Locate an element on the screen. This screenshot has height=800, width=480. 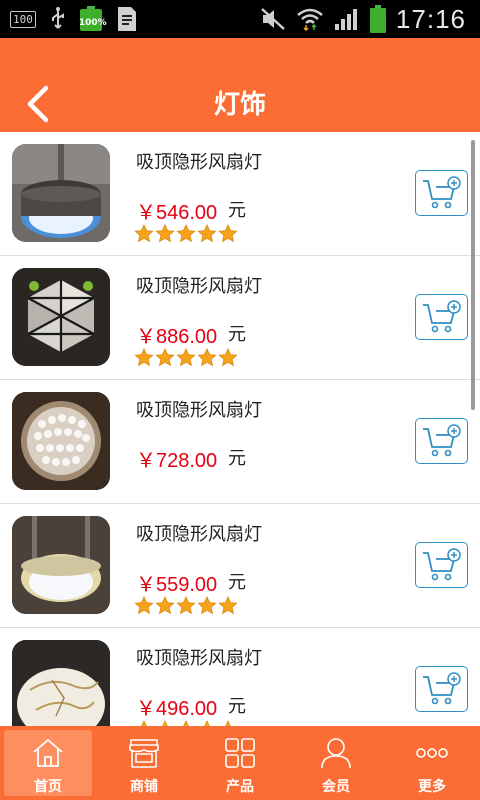
nav-item-store: 商铺 is located at coordinates (144, 763).